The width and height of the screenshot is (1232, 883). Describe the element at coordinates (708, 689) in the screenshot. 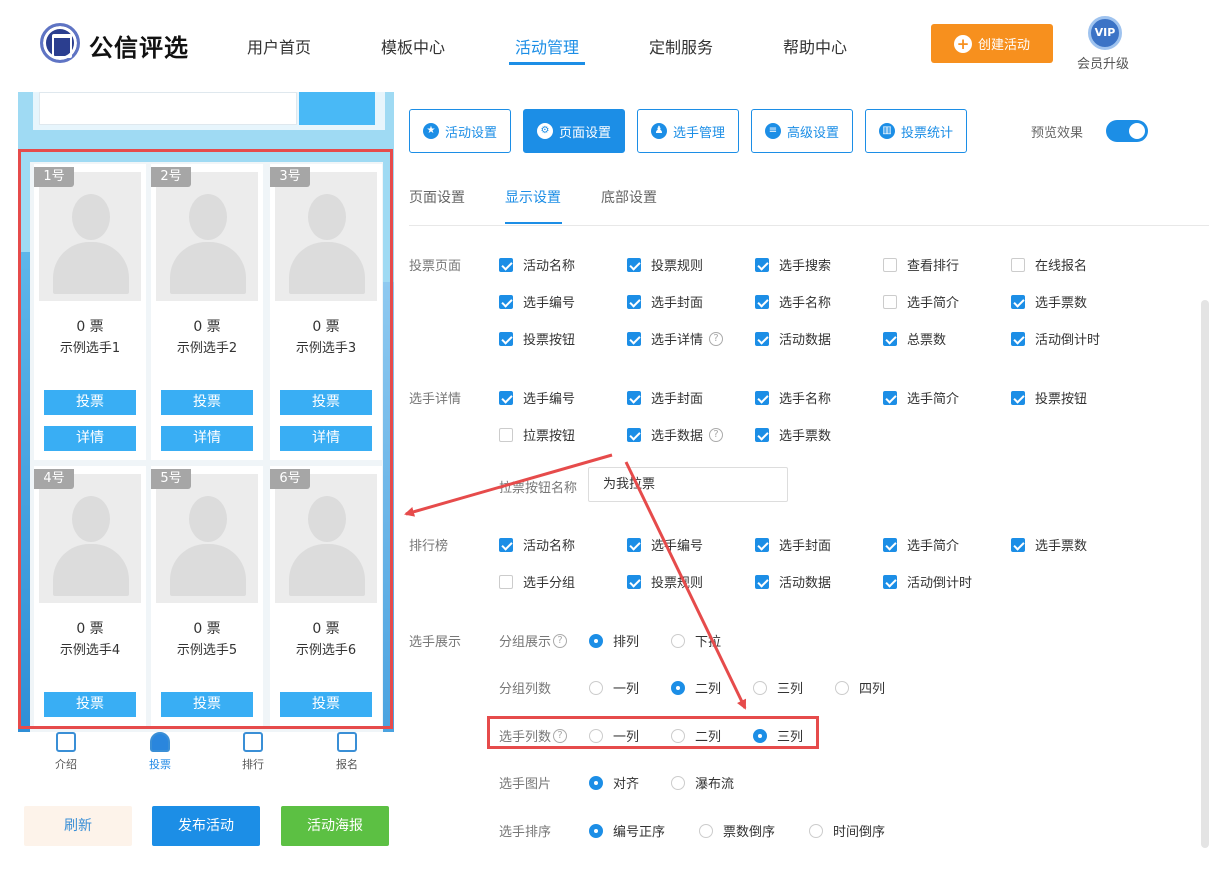

I see `radio-label: 二列` at that location.